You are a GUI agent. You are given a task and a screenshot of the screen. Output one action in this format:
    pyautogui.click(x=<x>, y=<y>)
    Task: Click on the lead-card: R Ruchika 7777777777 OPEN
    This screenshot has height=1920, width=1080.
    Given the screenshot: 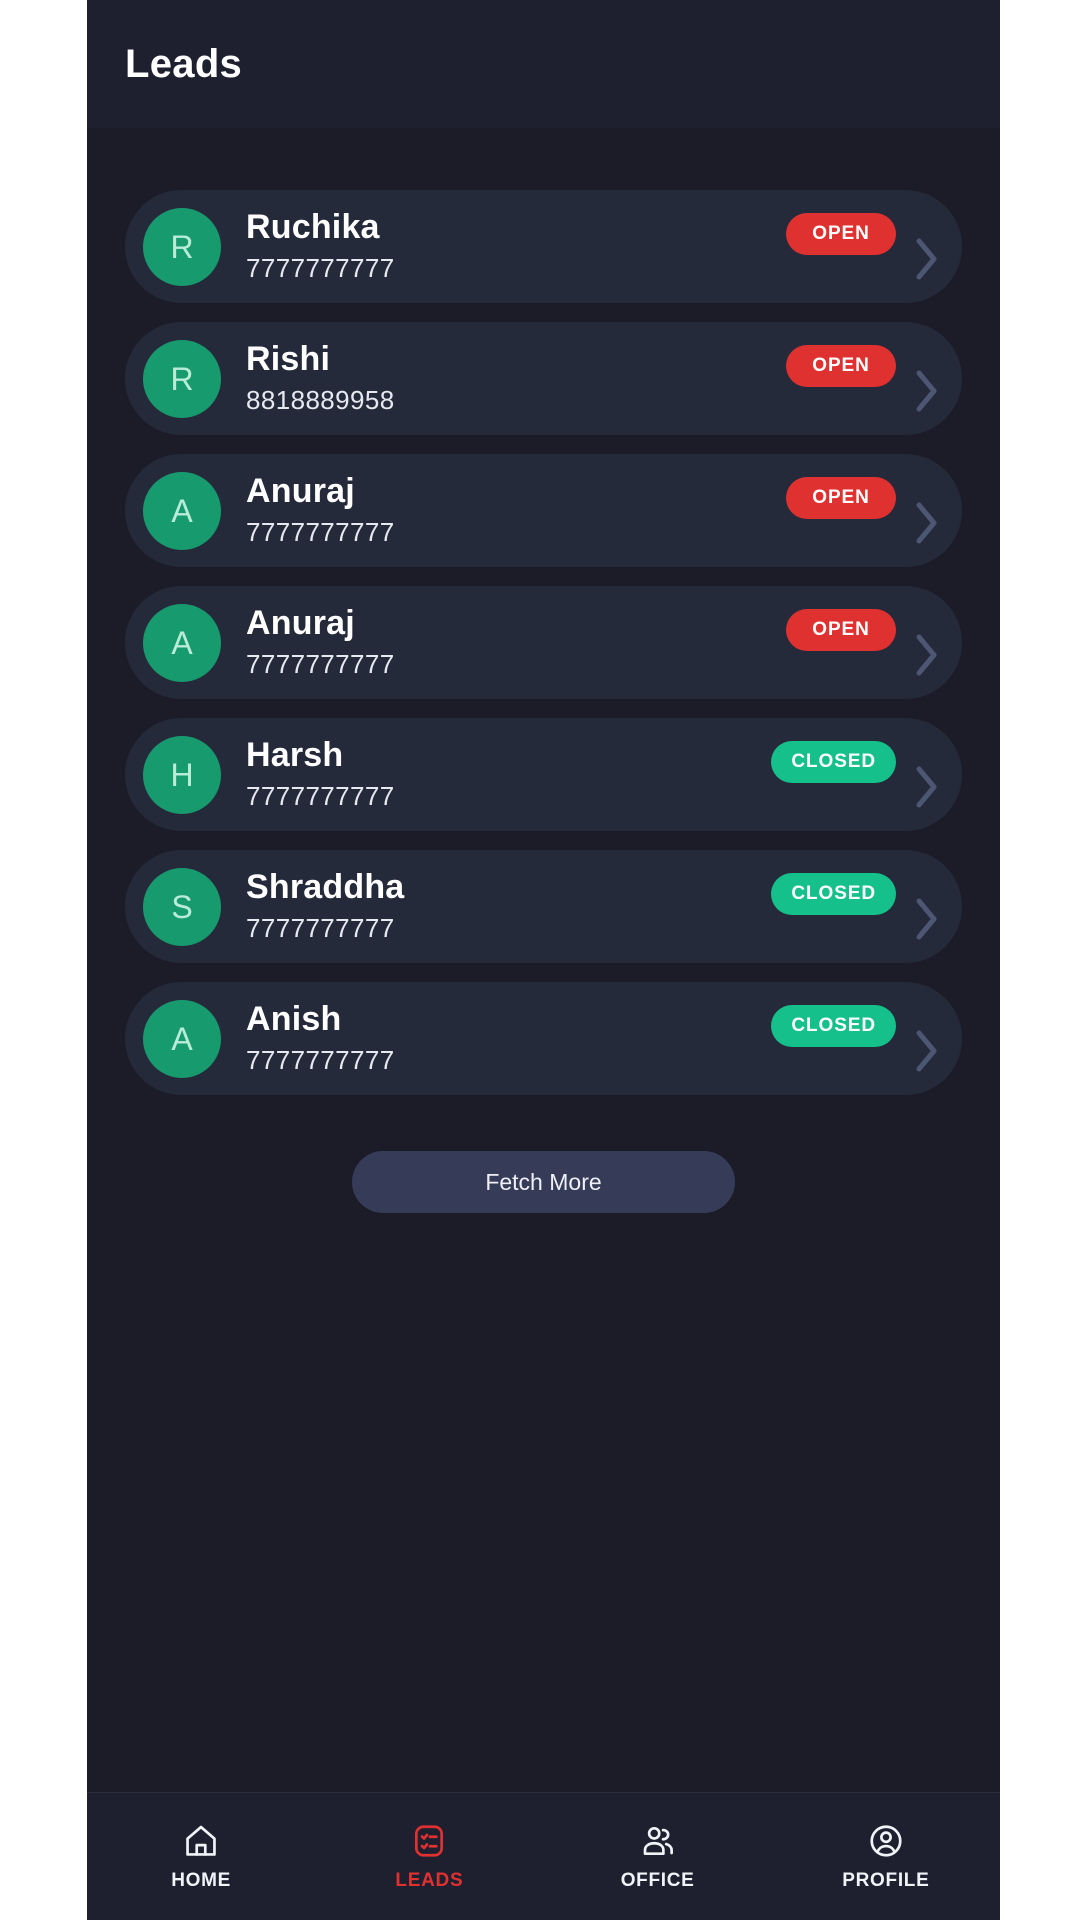 What is the action you would take?
    pyautogui.click(x=543, y=246)
    